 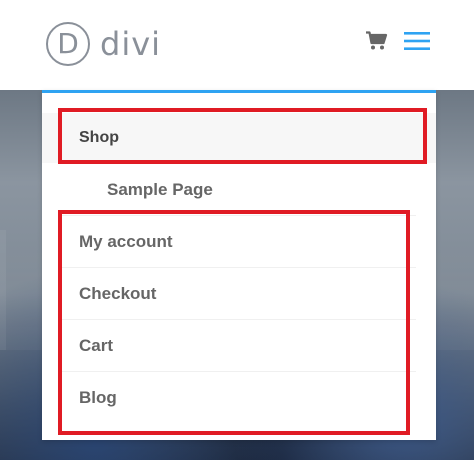 I want to click on logo-mark: D, so click(x=68, y=44).